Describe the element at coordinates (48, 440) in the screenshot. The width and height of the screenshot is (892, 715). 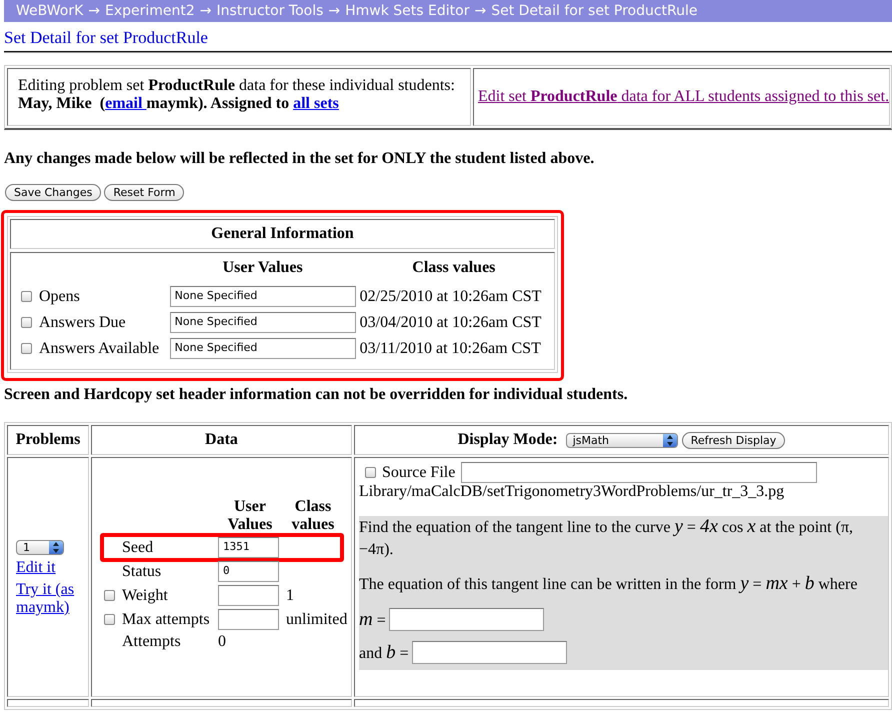
I see `column-header: Problems` at that location.